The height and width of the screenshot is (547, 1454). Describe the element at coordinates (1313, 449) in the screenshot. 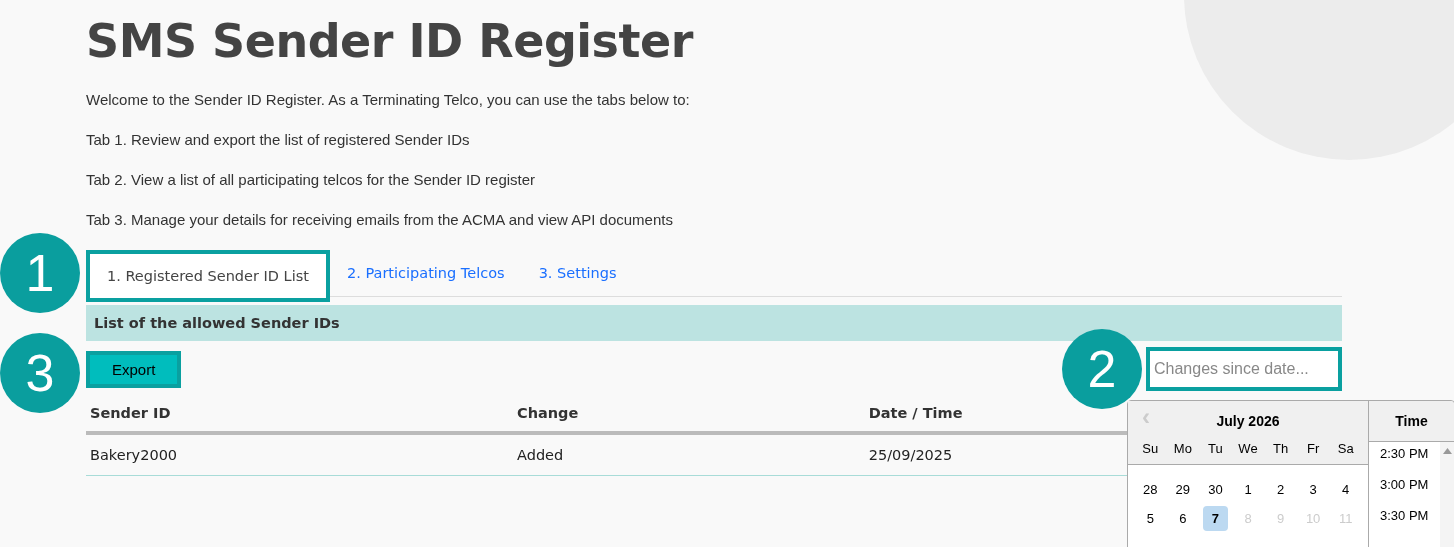

I see `weekday-label: Fr` at that location.